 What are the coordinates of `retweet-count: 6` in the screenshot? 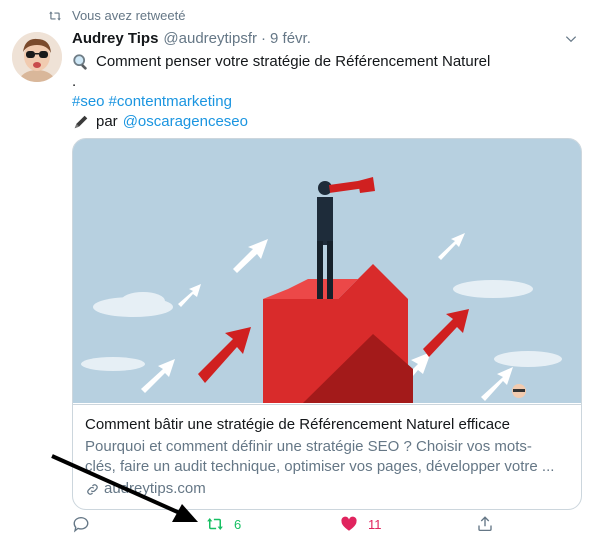 It's located at (238, 524).